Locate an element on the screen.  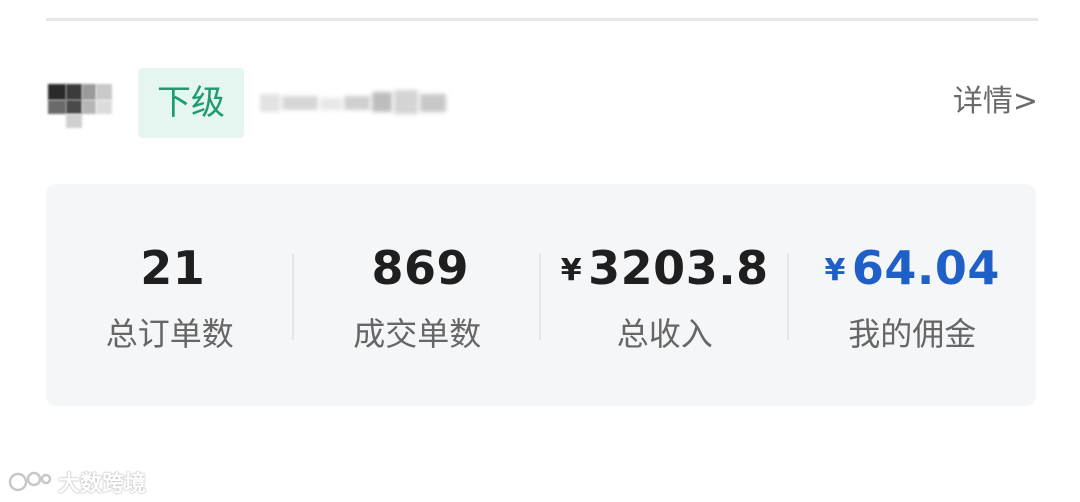
stat-total-income: ¥3203.8 总收入 is located at coordinates (665, 295).